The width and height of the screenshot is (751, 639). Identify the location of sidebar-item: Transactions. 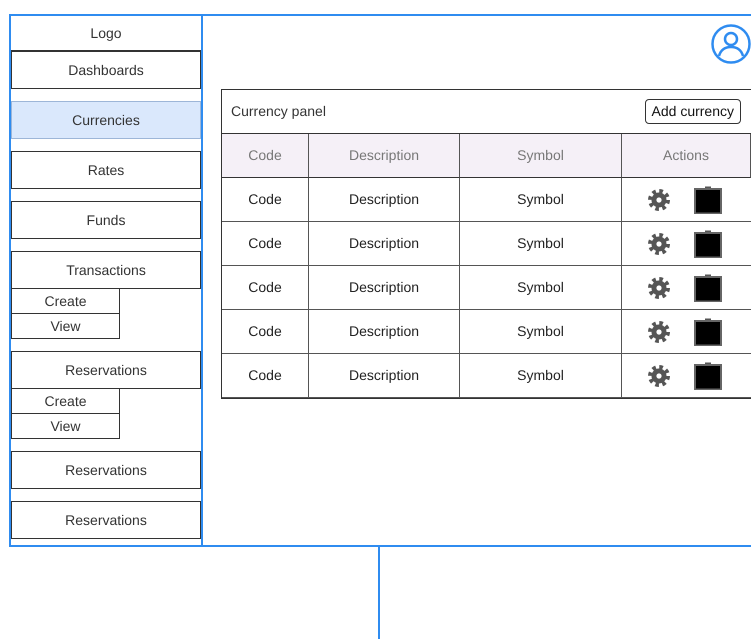
(106, 270).